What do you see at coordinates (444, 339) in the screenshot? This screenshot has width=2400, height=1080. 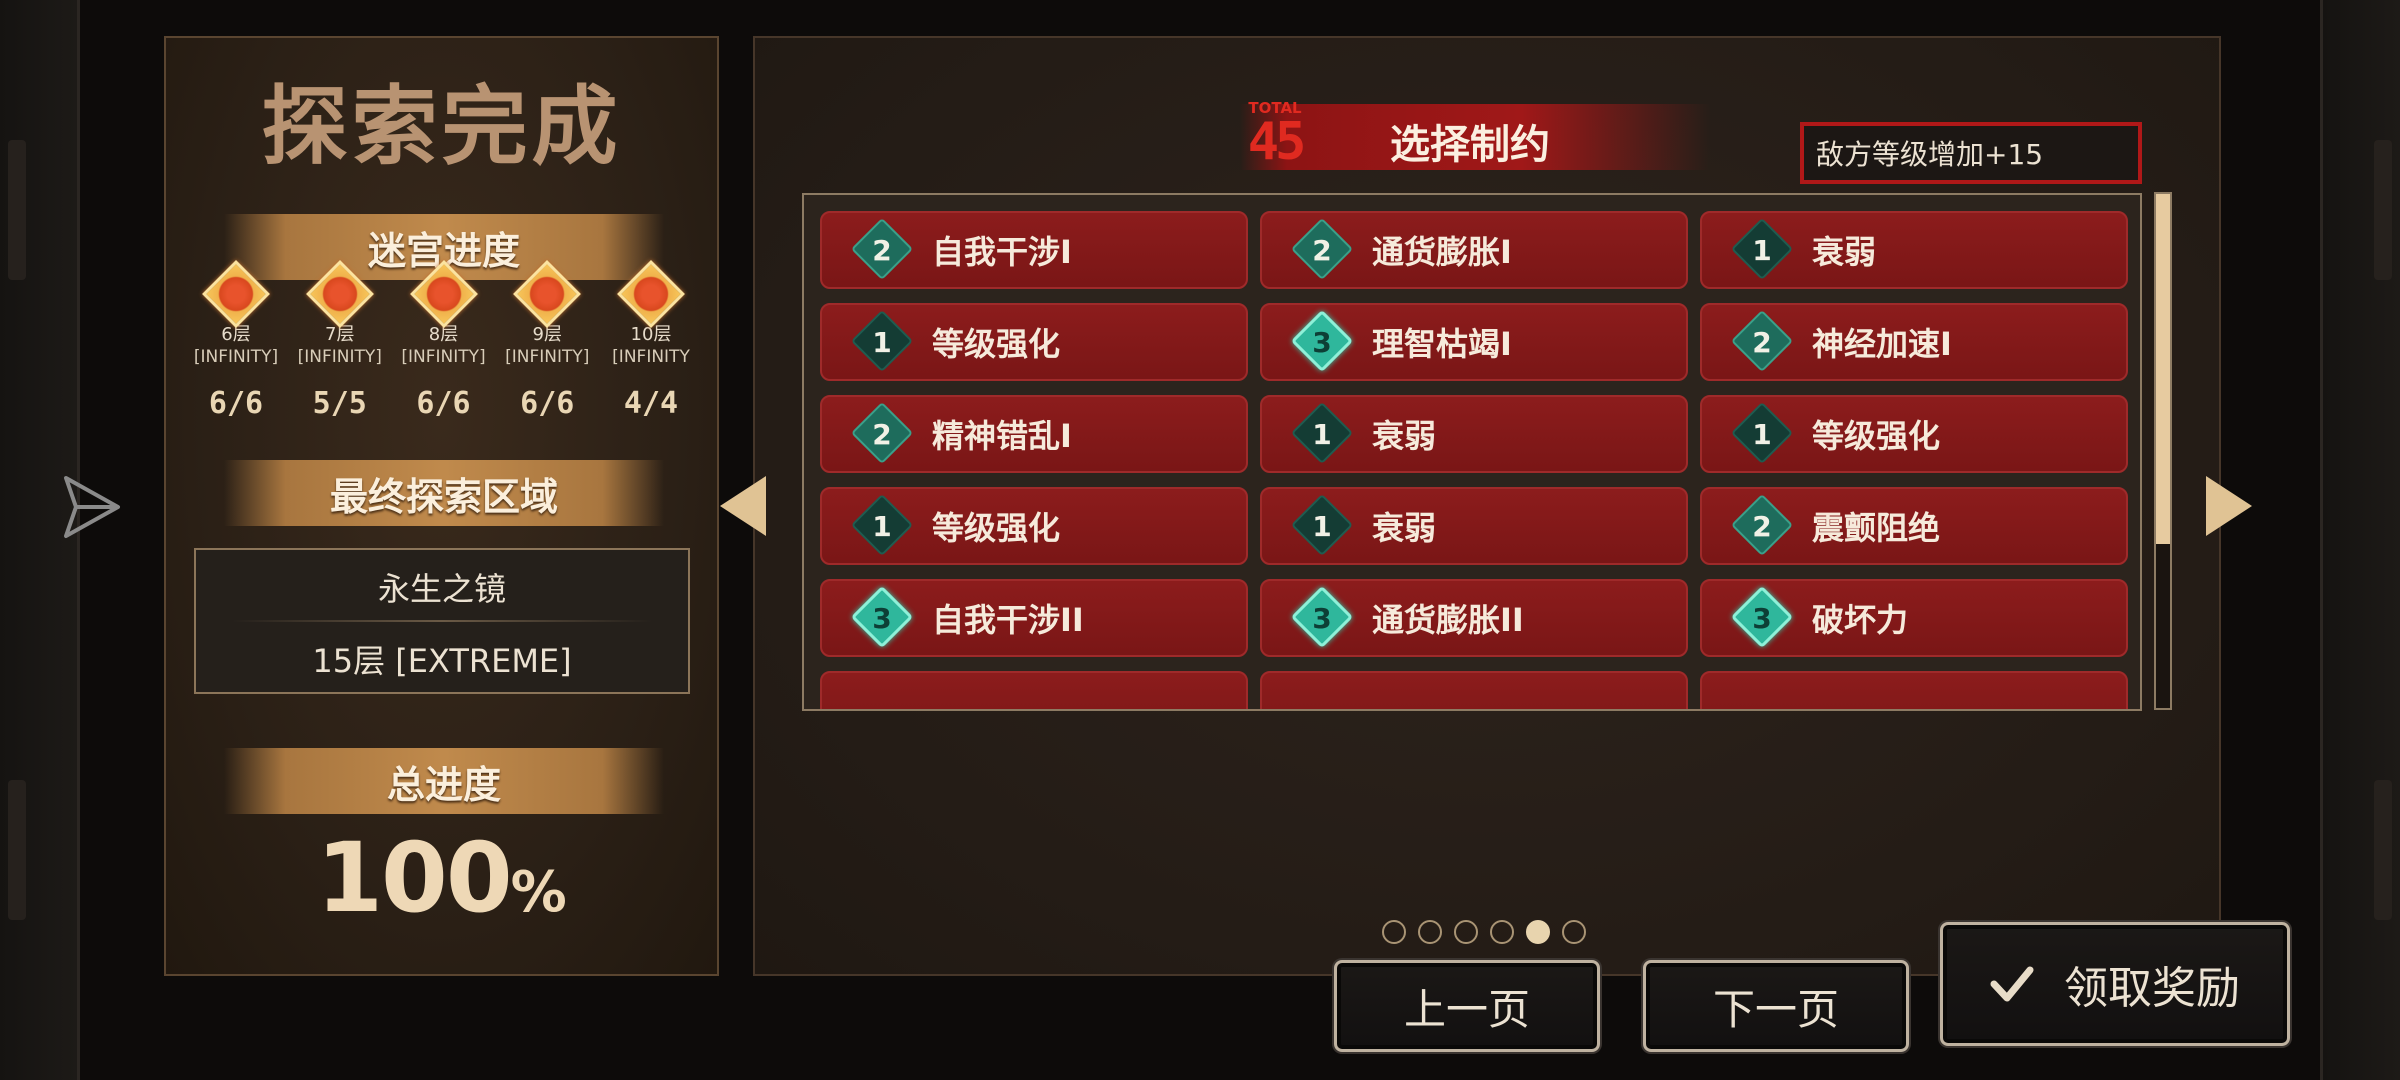 I see `floor-item: 8层 [INFINITY] 6/6` at bounding box center [444, 339].